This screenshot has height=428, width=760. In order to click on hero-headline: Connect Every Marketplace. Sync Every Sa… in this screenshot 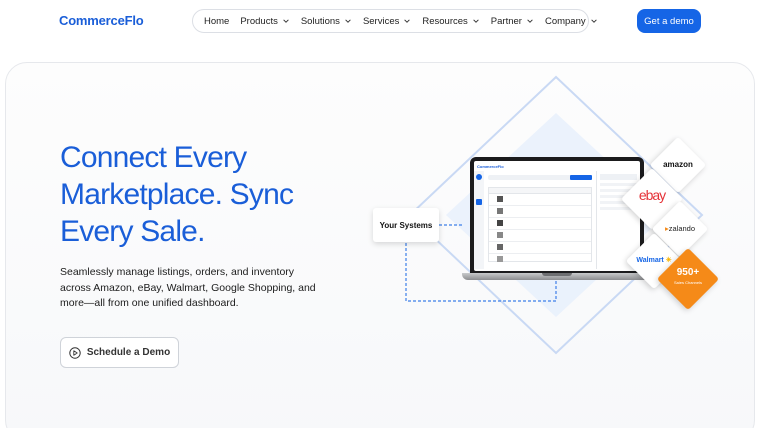, I will do `click(210, 194)`.